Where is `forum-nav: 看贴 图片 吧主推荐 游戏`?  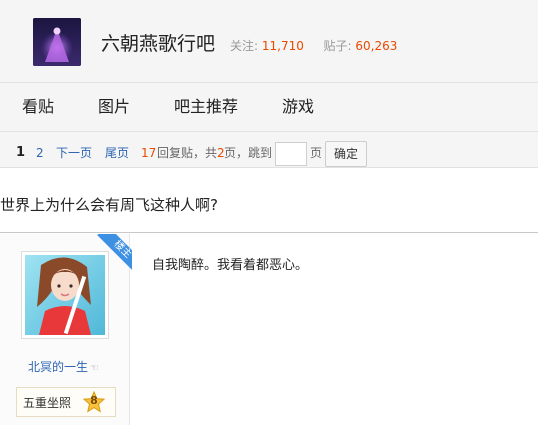
forum-nav: 看贴 图片 吧主推荐 游戏 is located at coordinates (269, 107).